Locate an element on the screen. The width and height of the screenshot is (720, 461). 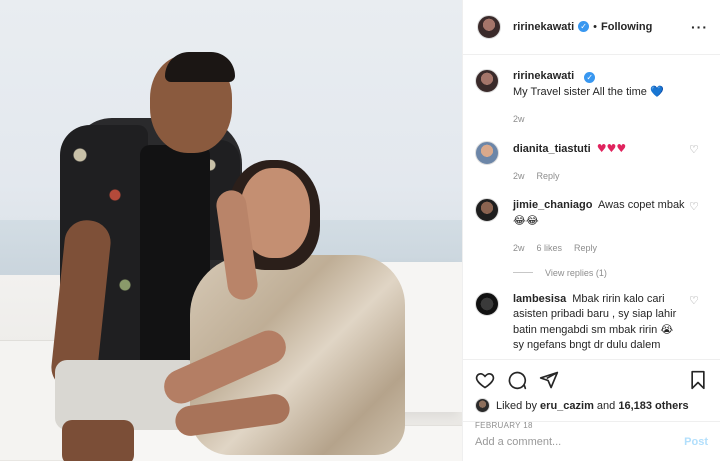
caption-text: My Travel sister All the time is located at coordinates (580, 91).